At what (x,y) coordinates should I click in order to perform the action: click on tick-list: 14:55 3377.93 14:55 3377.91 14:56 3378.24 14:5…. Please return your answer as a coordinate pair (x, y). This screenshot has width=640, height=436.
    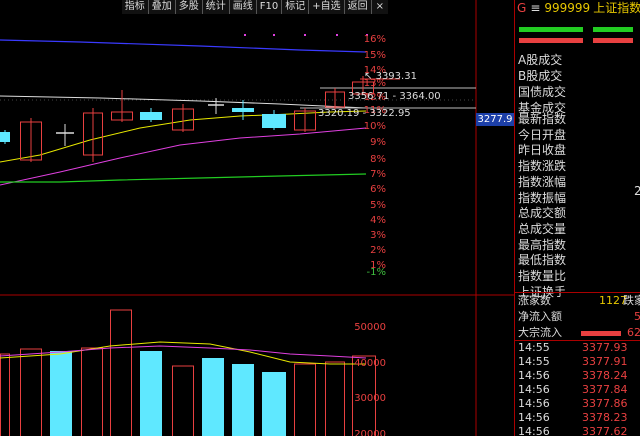
    Looking at the image, I should click on (577, 388).